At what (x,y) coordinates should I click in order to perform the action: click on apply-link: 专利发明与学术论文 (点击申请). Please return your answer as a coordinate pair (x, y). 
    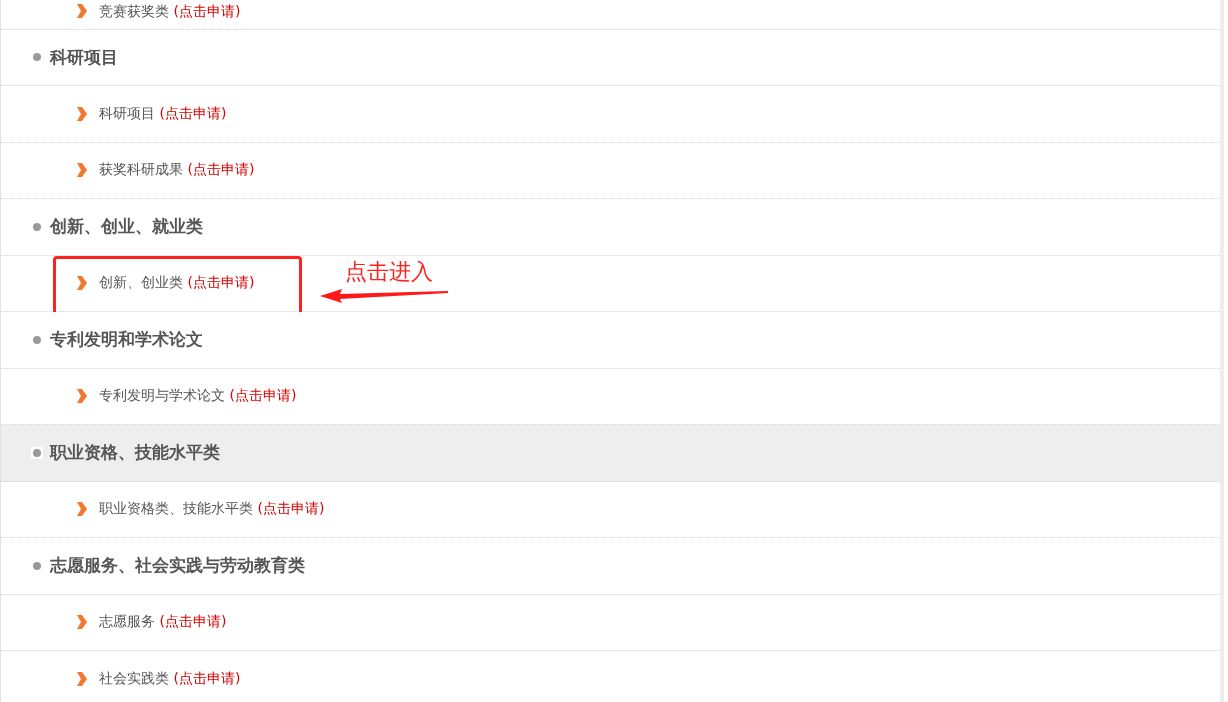
    Looking at the image, I should click on (198, 396).